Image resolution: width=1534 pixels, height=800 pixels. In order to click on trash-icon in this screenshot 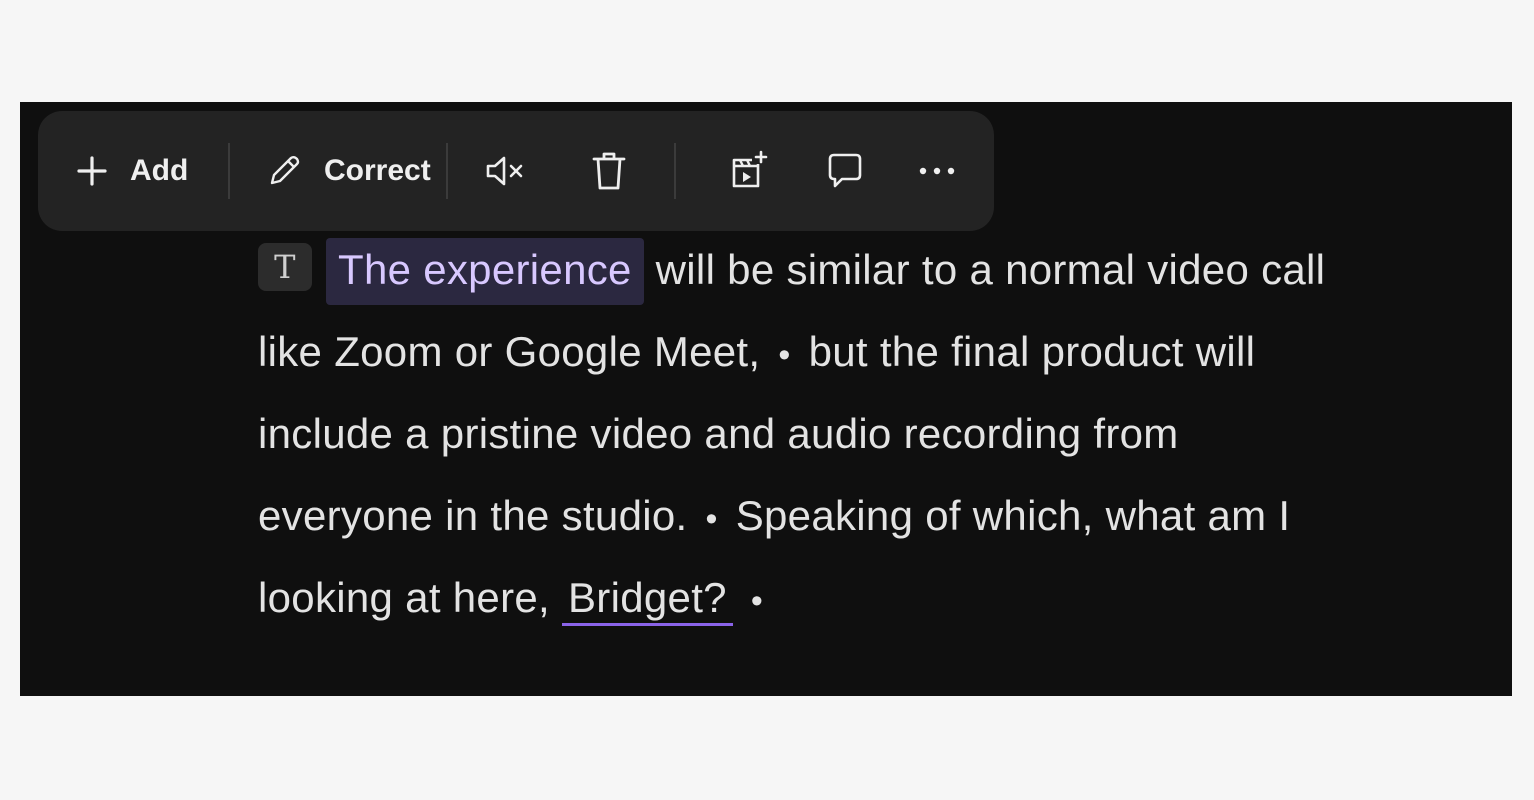, I will do `click(609, 171)`.